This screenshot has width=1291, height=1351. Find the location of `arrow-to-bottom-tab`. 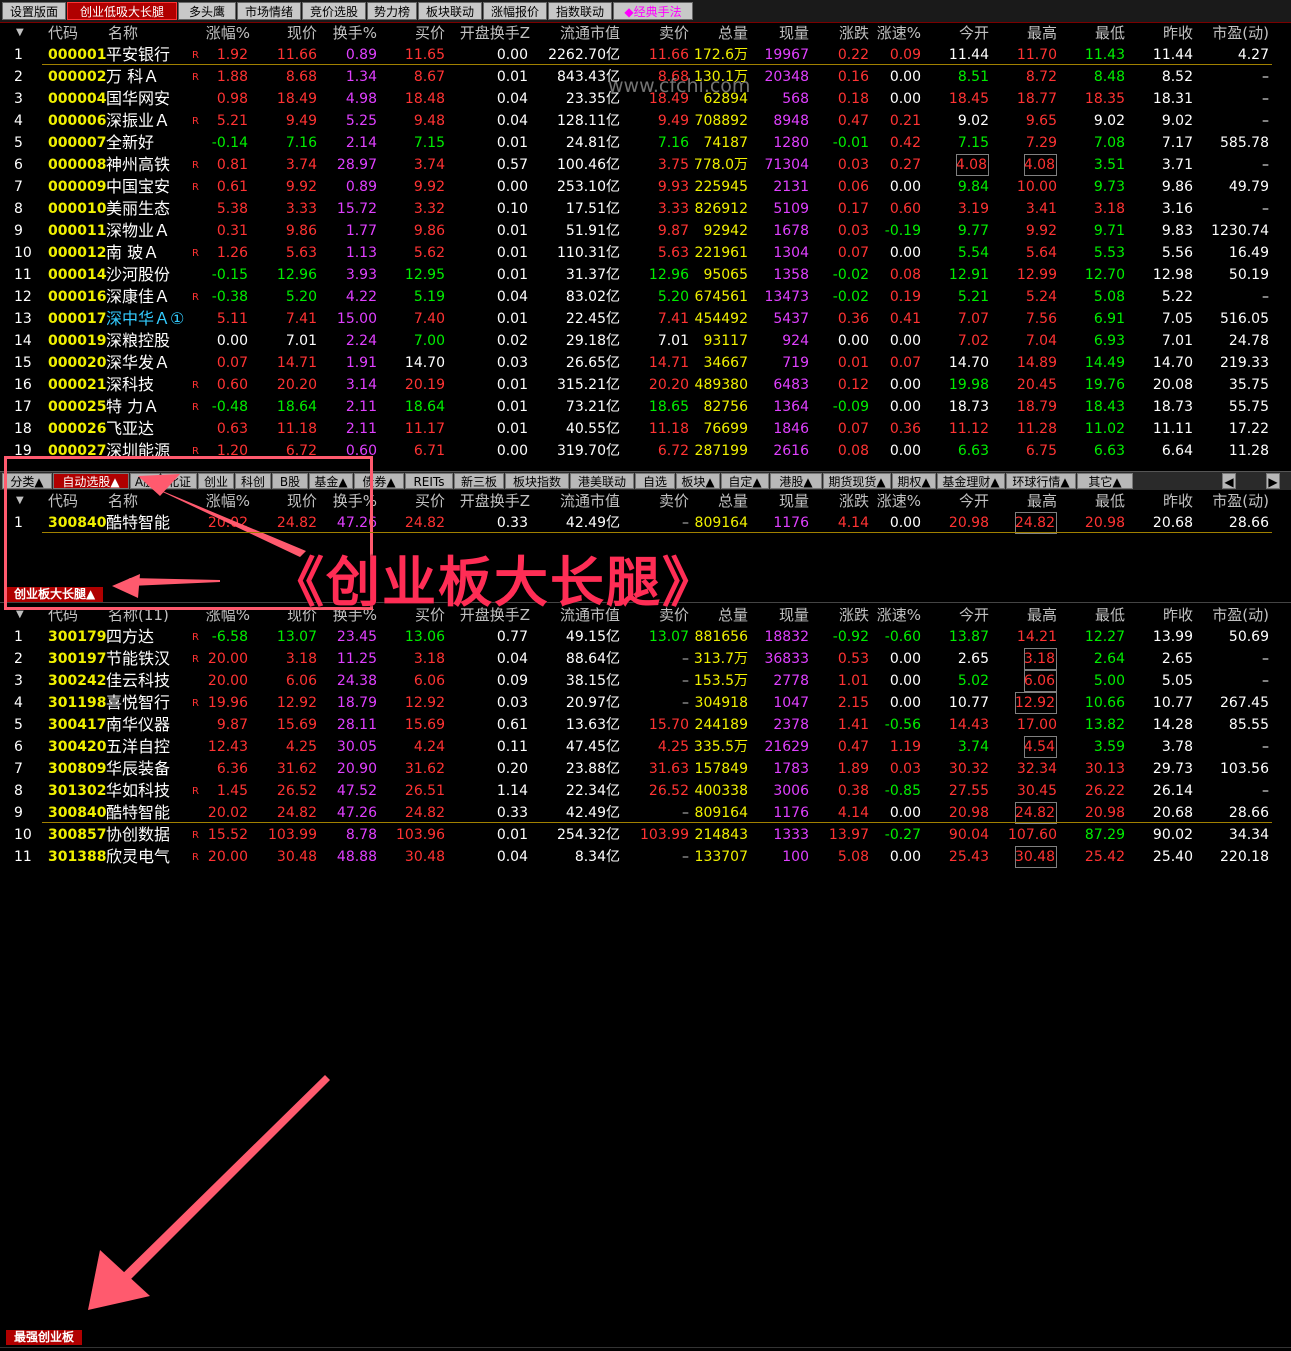

arrow-to-bottom-tab is located at coordinates (221, 1182).